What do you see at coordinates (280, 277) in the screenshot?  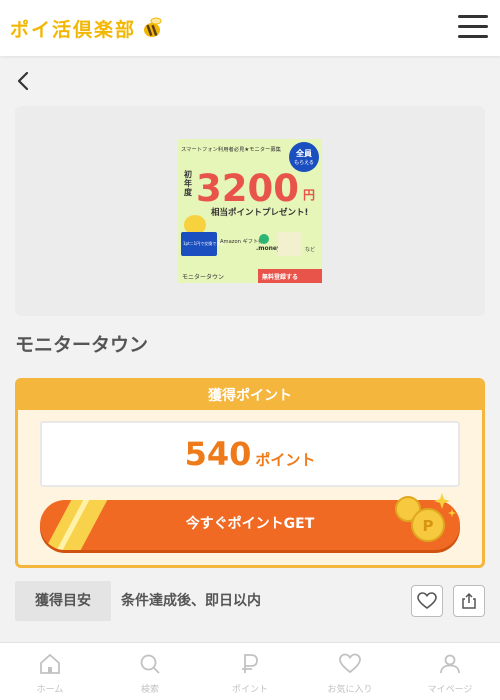 I see `footer-cta: 無料登録する` at bounding box center [280, 277].